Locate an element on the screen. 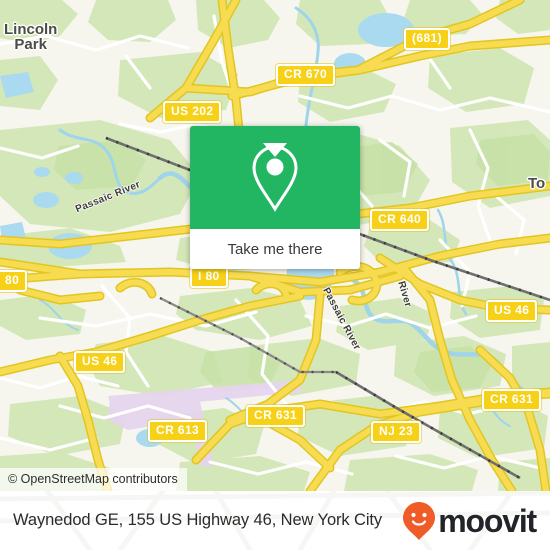 This screenshot has width=550, height=550. moovit-logo: moovit is located at coordinates (469, 521).